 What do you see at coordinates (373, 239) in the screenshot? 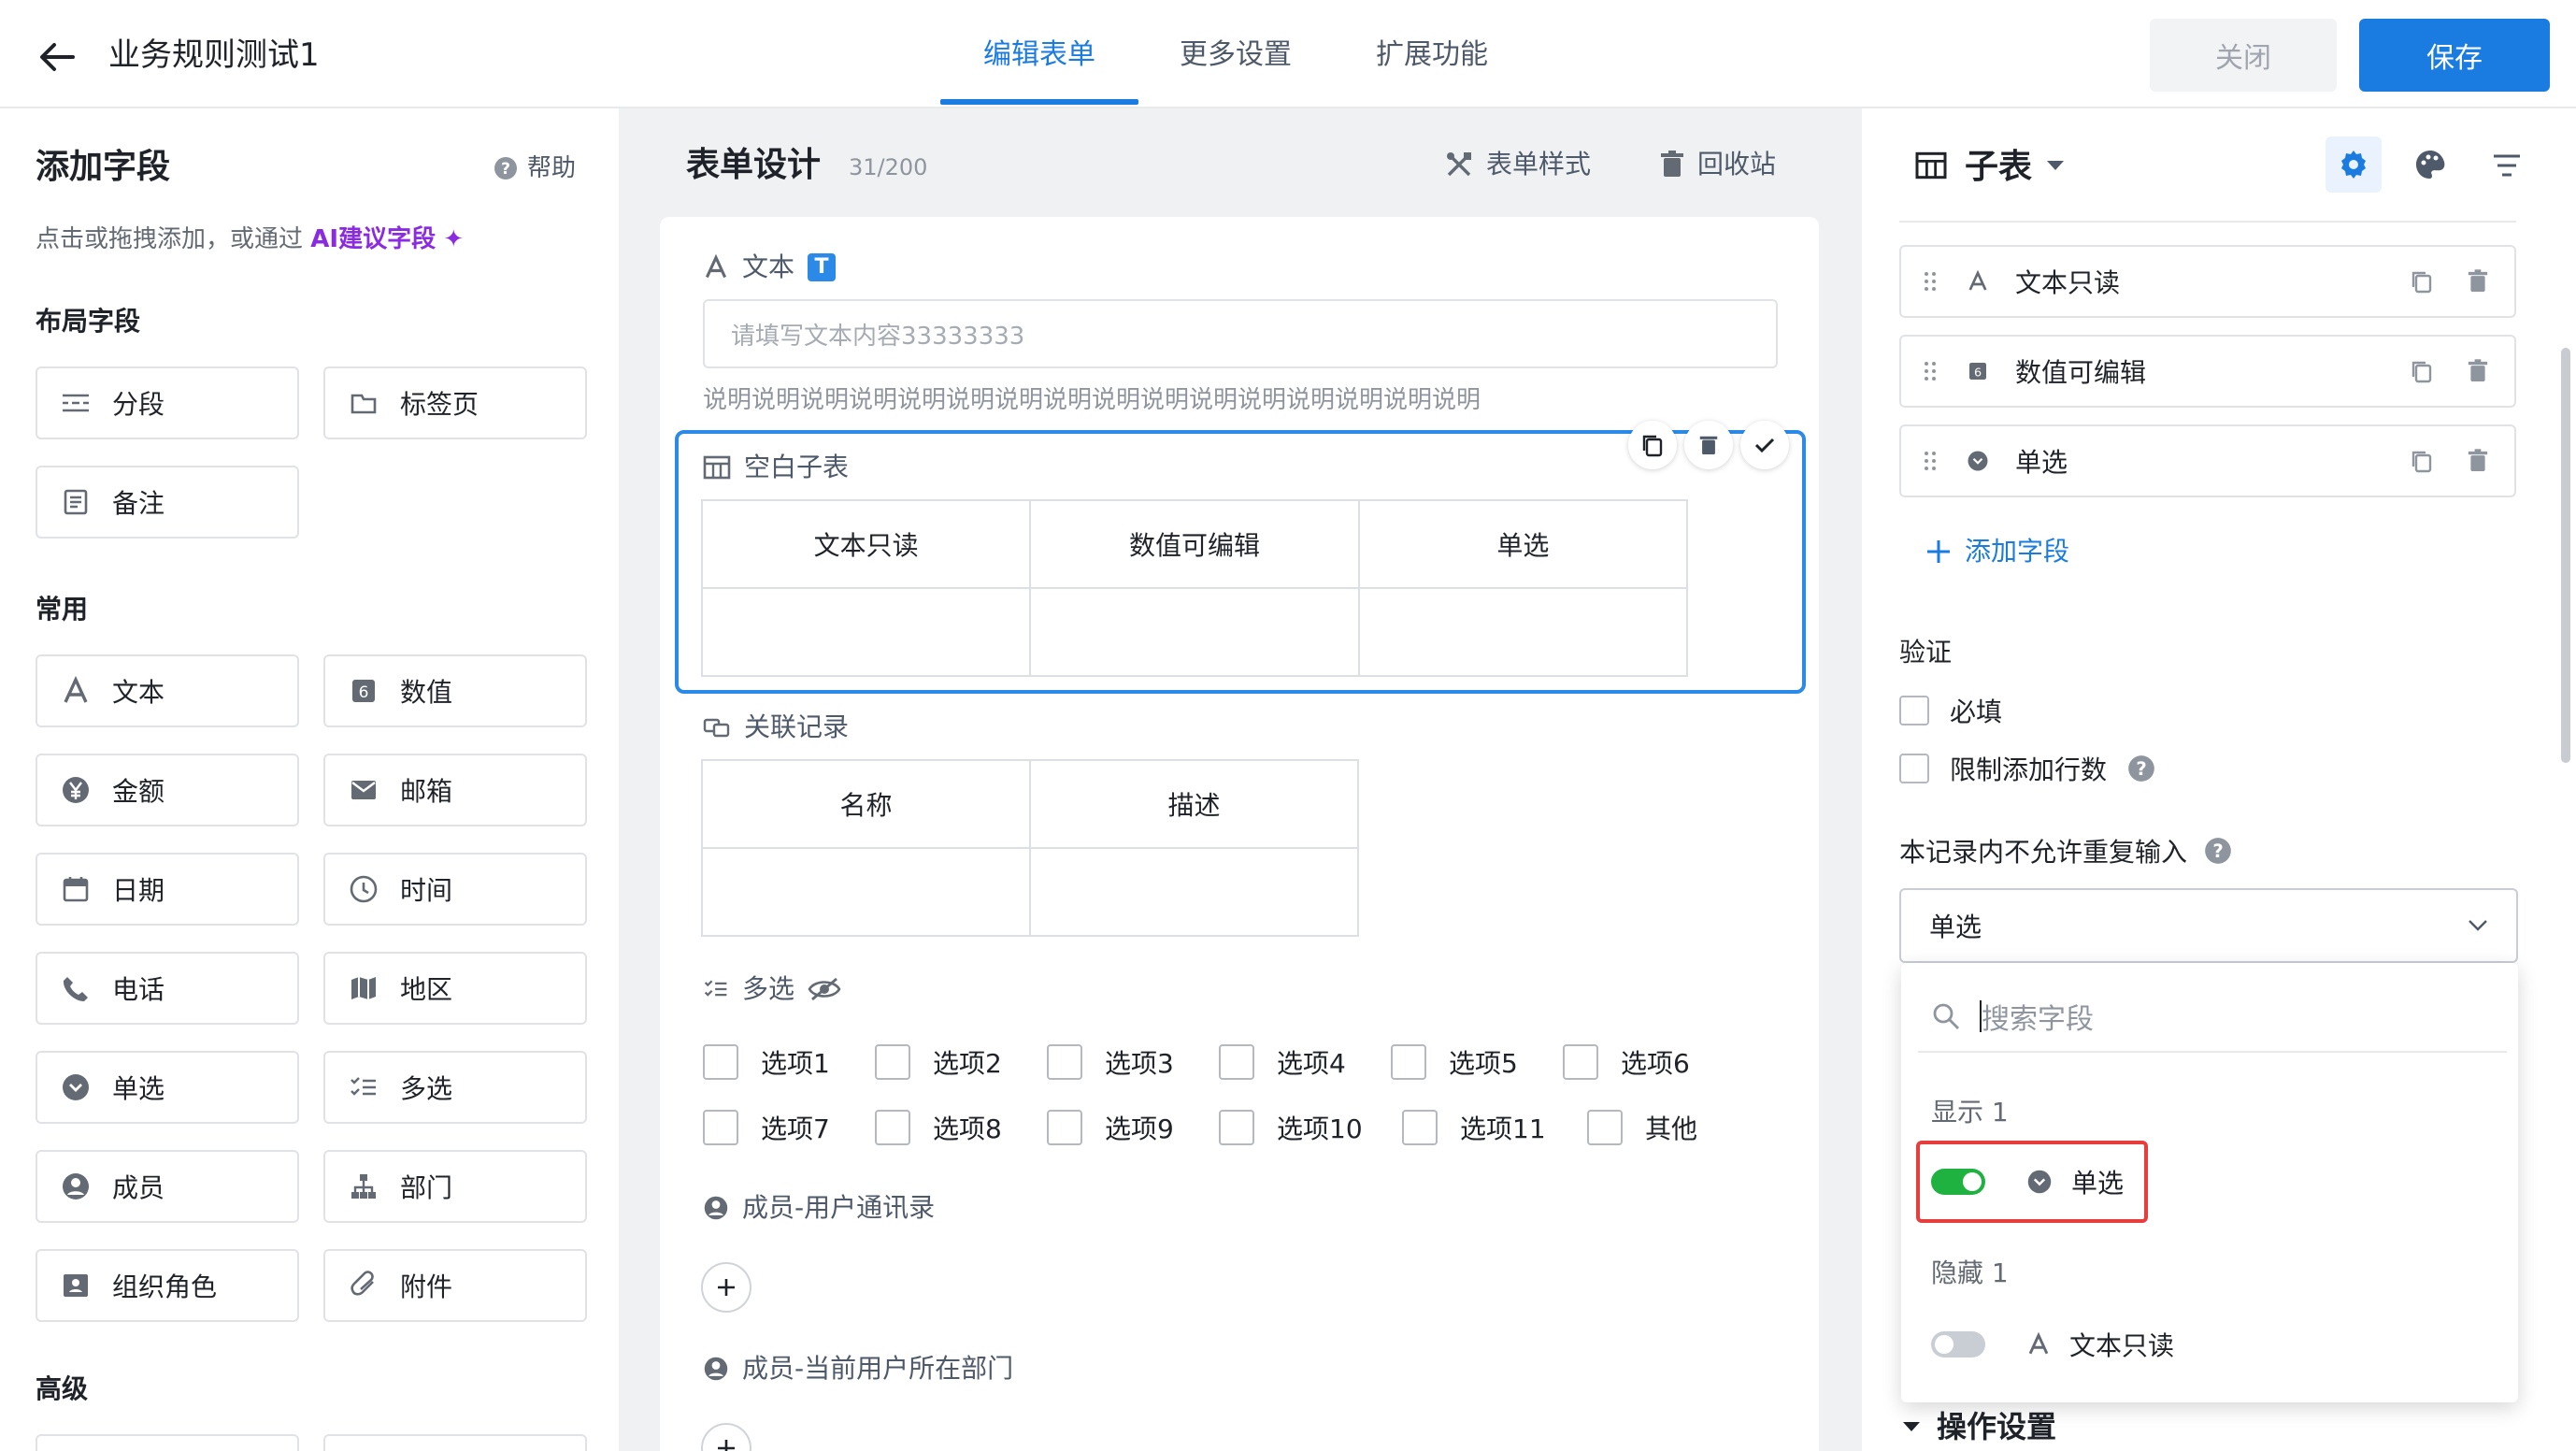
I see `ai-suggest-link: AI建议字段` at bounding box center [373, 239].